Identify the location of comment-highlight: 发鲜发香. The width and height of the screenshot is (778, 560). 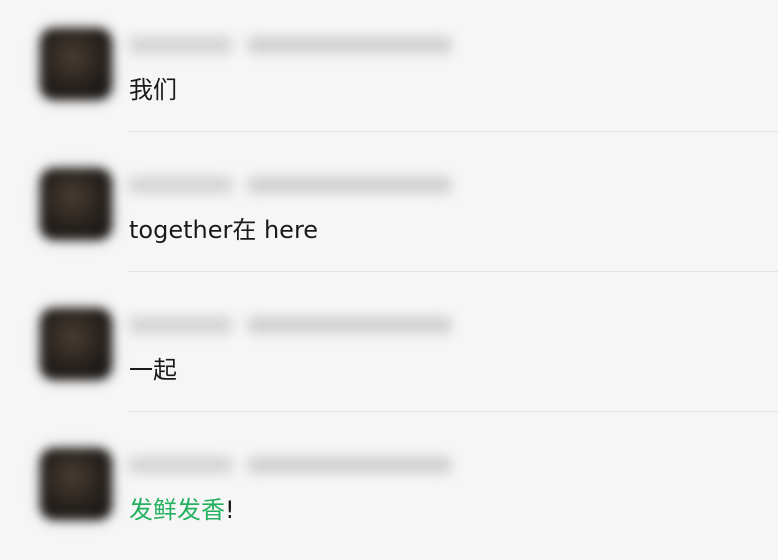
(177, 510).